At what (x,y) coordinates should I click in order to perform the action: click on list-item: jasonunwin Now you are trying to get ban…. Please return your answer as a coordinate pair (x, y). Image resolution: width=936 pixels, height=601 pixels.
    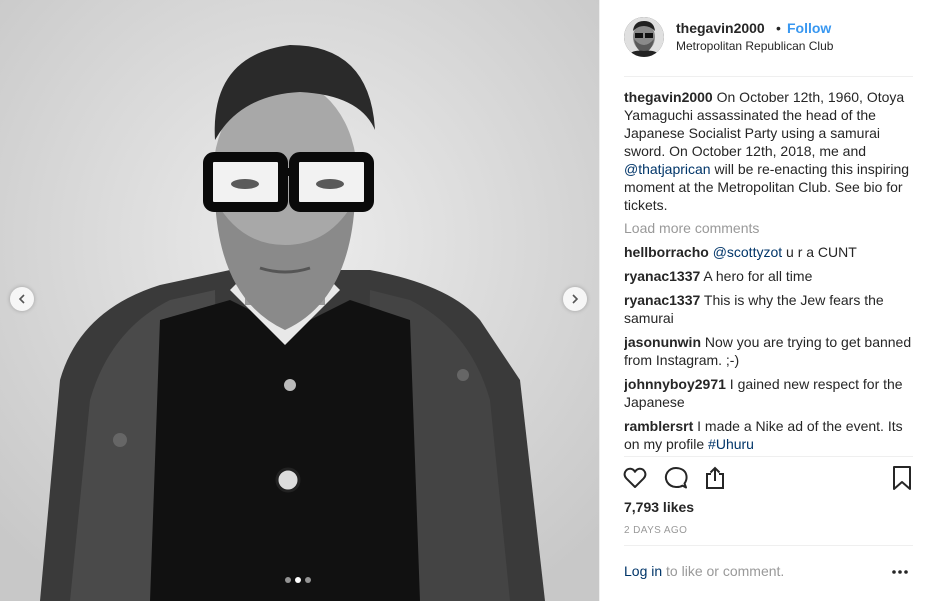
    Looking at the image, I should click on (768, 351).